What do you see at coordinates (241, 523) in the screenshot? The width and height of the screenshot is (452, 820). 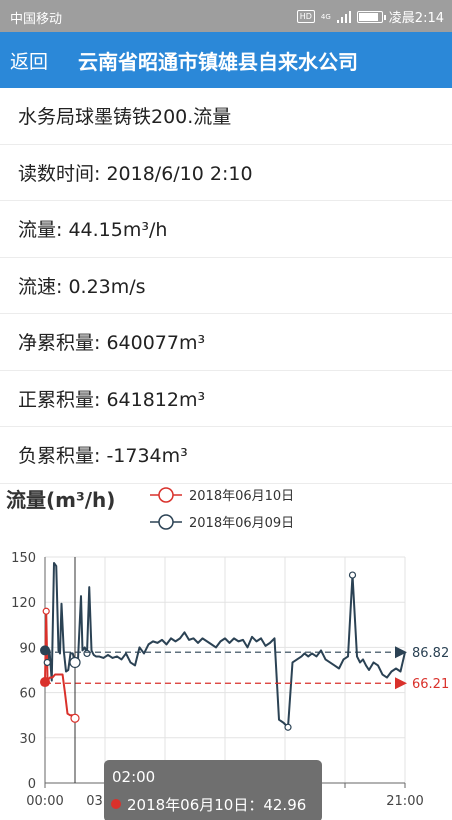 I see `legend-label: 2018年06月09日` at bounding box center [241, 523].